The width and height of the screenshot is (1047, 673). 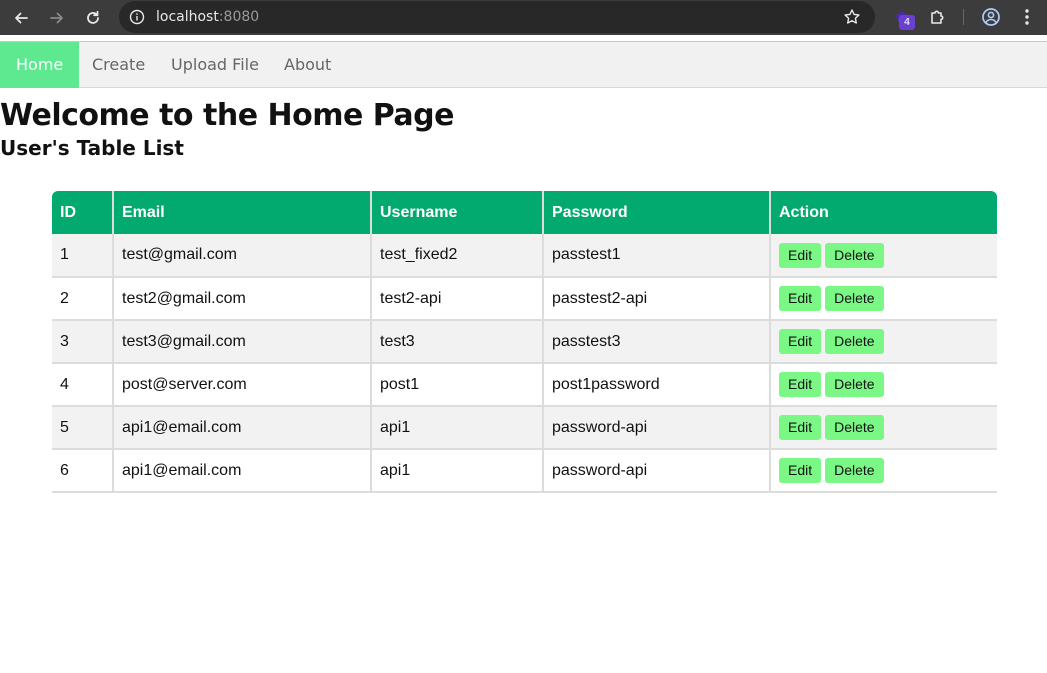 I want to click on profile-button, so click(x=991, y=17).